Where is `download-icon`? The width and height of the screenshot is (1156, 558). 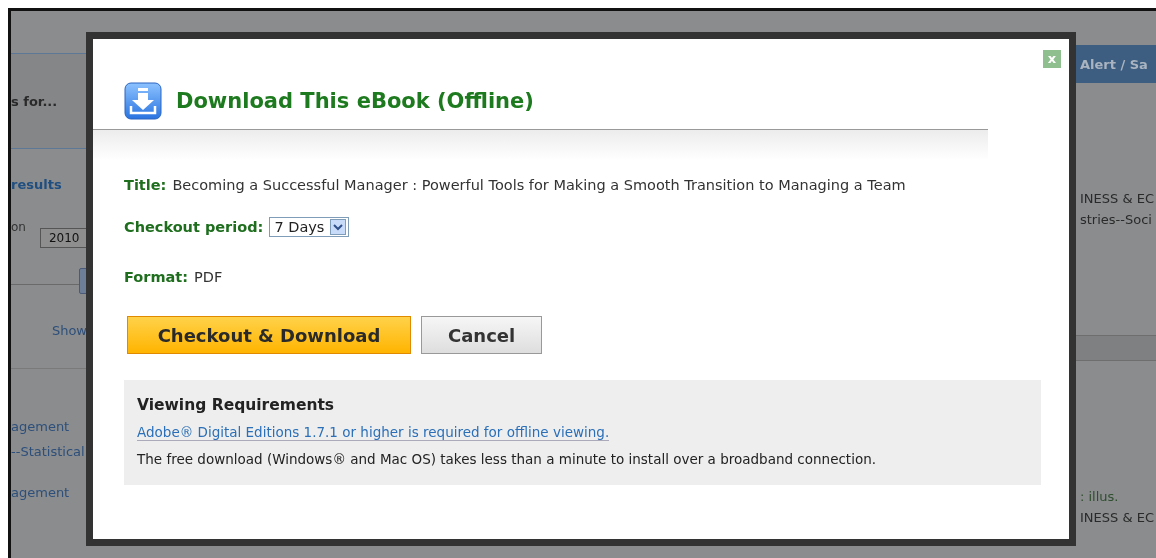
download-icon is located at coordinates (143, 100).